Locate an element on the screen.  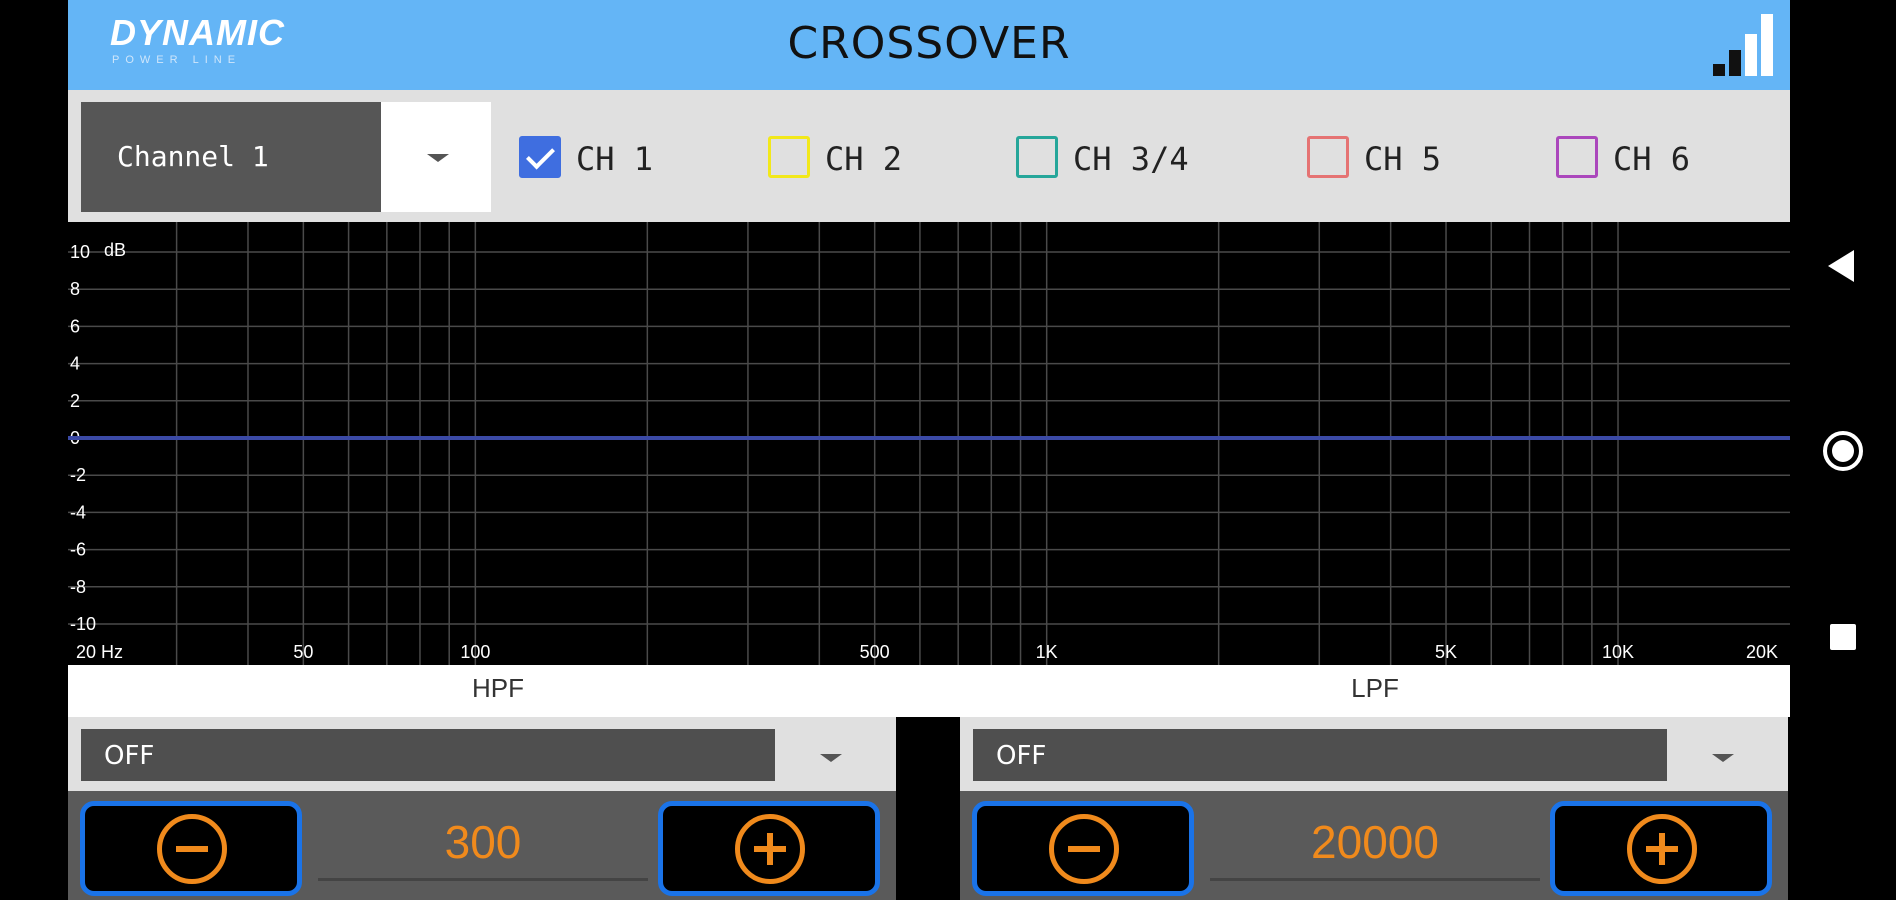
header-bar: DYNAMIC POWER LINE CROSSOVER is located at coordinates (929, 45).